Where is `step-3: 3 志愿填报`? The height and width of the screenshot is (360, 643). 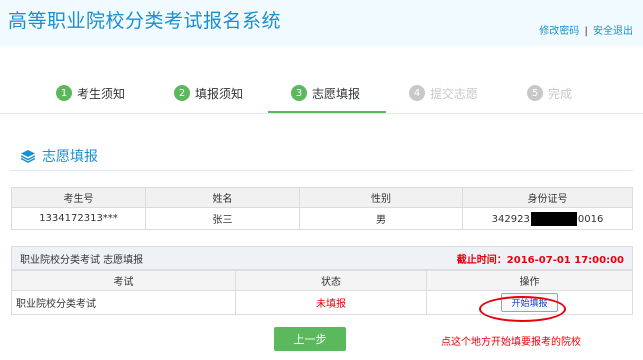 step-3: 3 志愿填报 is located at coordinates (325, 96).